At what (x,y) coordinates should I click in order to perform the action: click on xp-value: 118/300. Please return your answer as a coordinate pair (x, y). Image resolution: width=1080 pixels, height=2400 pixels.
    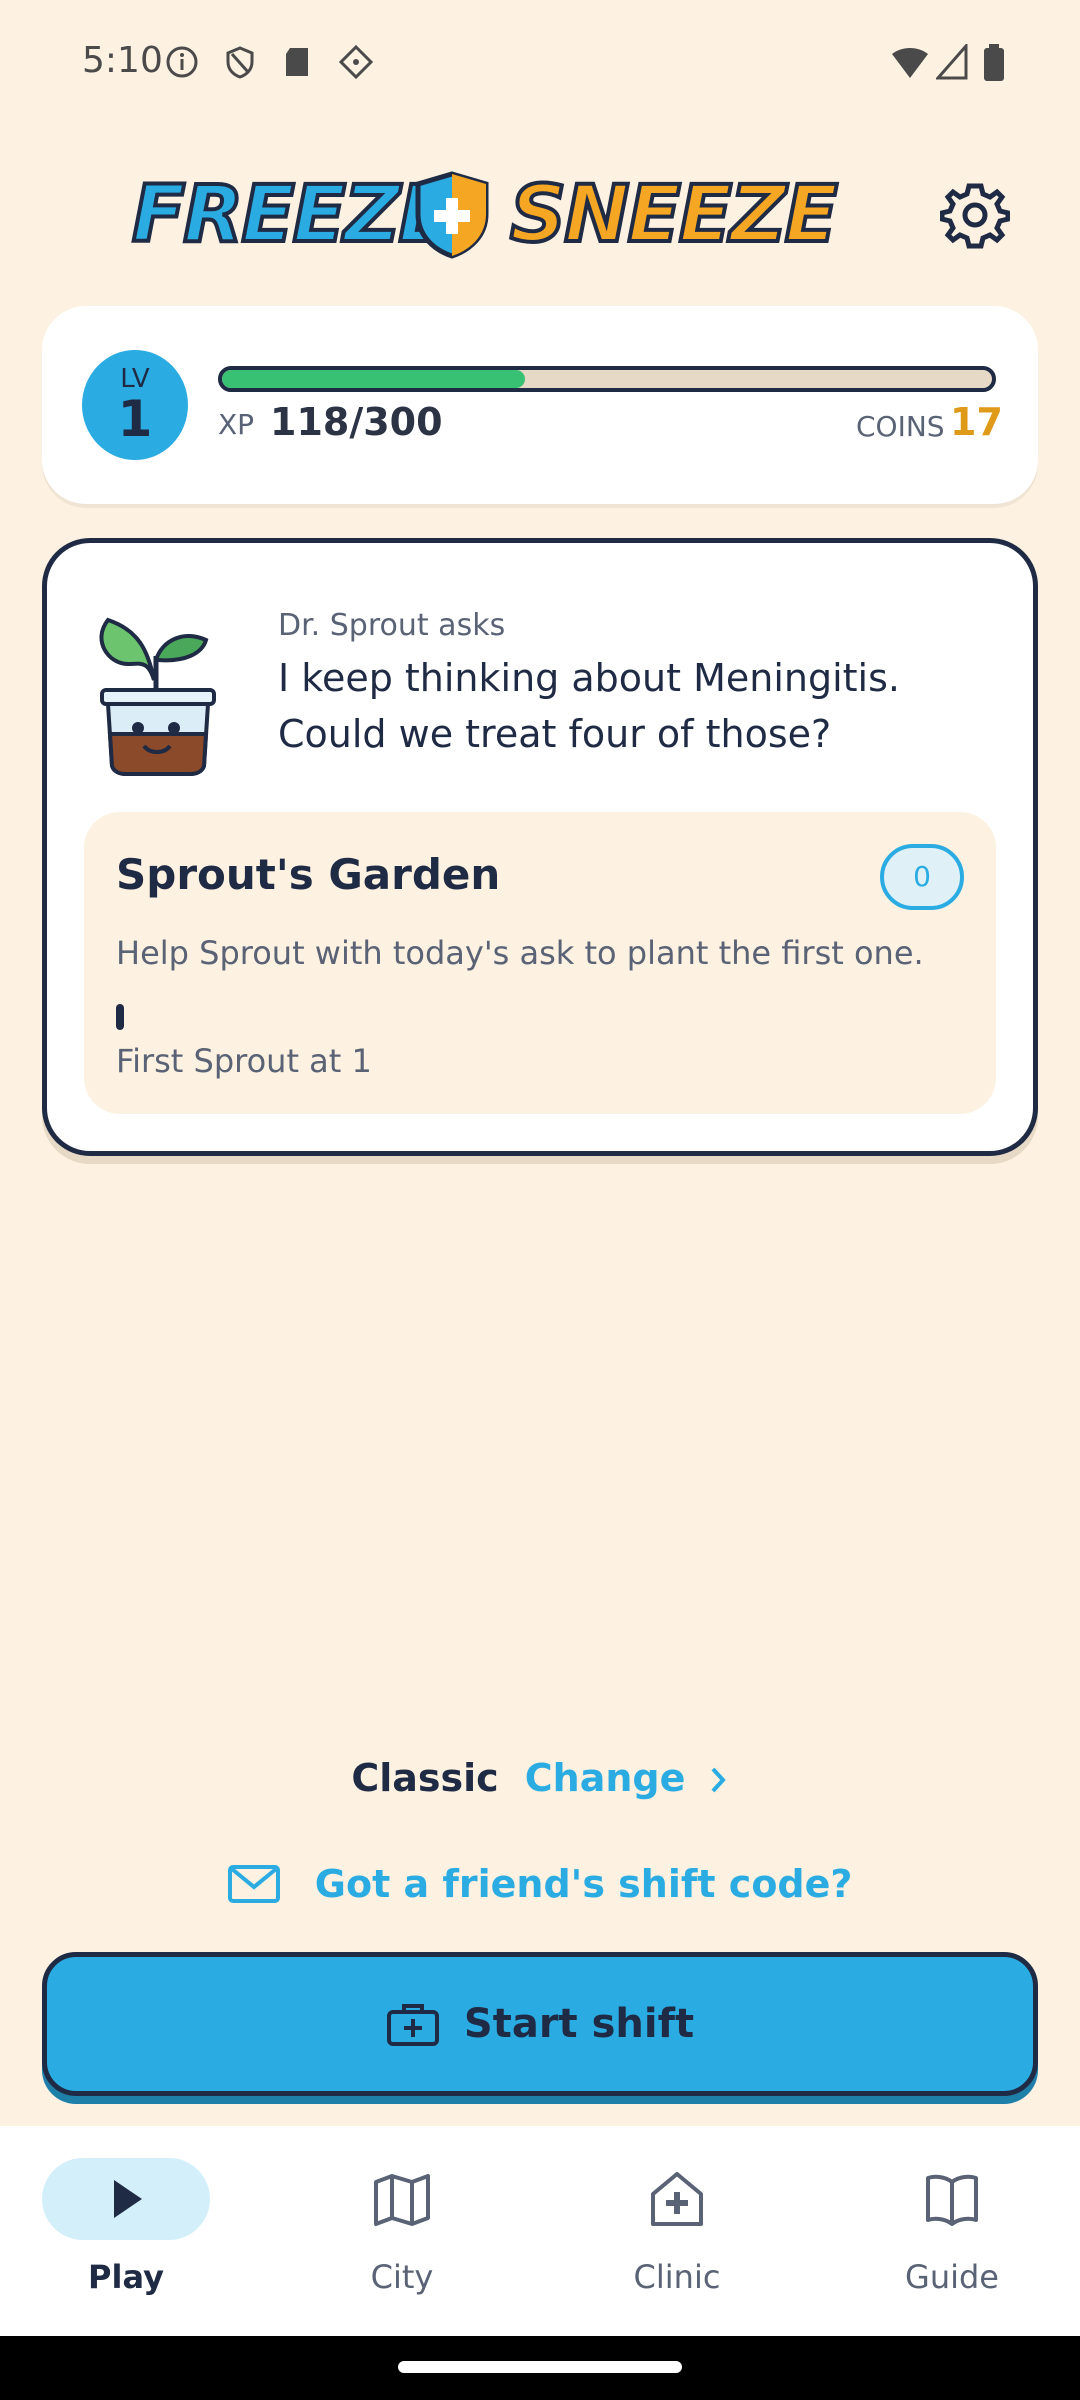
    Looking at the image, I should click on (356, 422).